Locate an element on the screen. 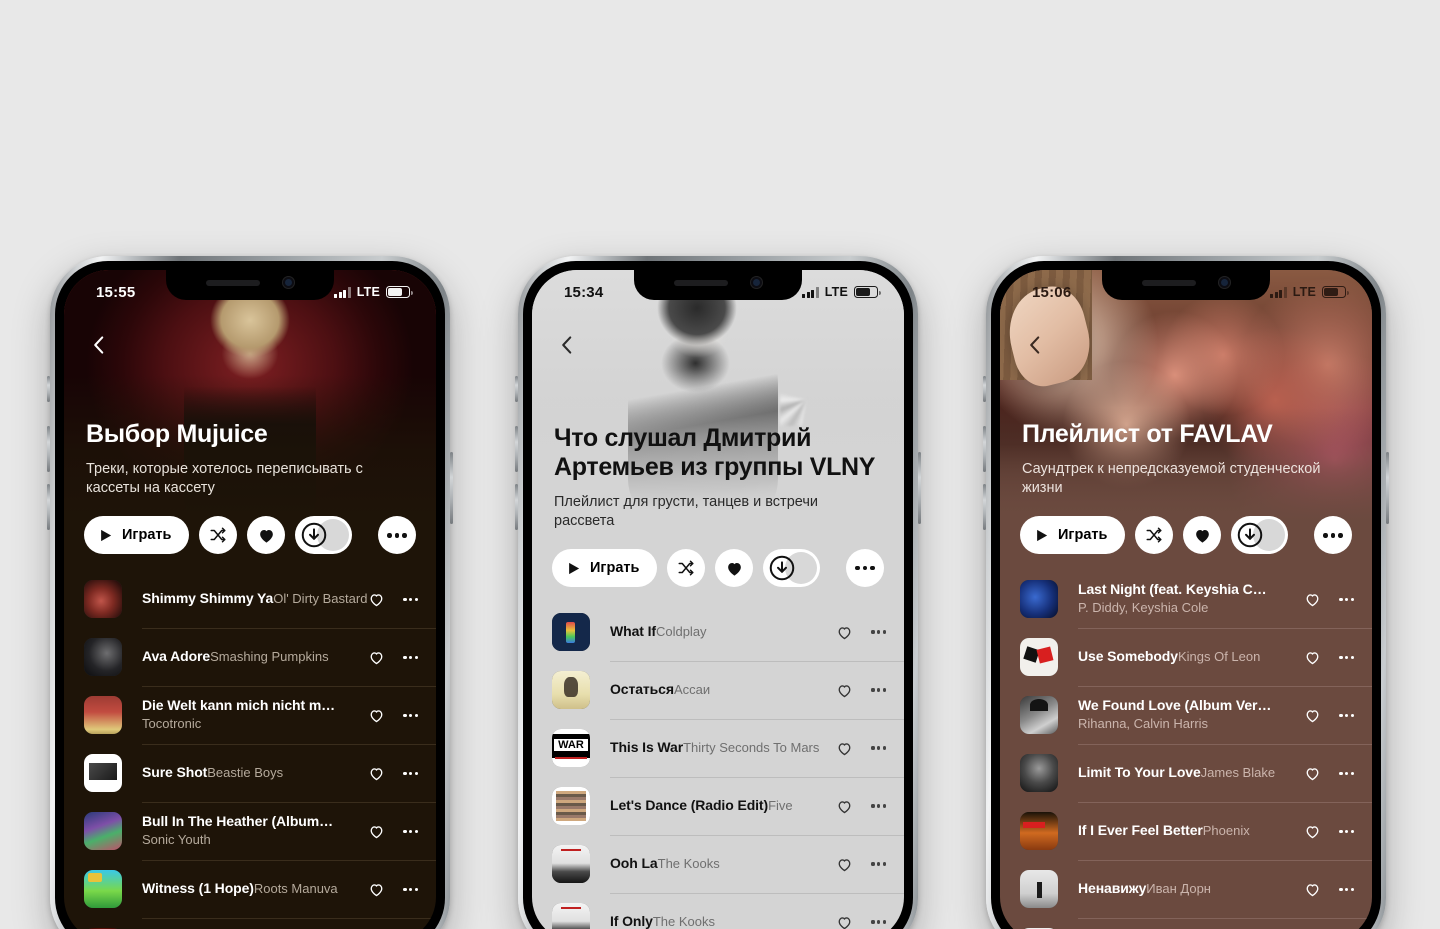 The image size is (1440, 929). table-row: If I Ever Feel BetterPhoenix is located at coordinates (1196, 831).